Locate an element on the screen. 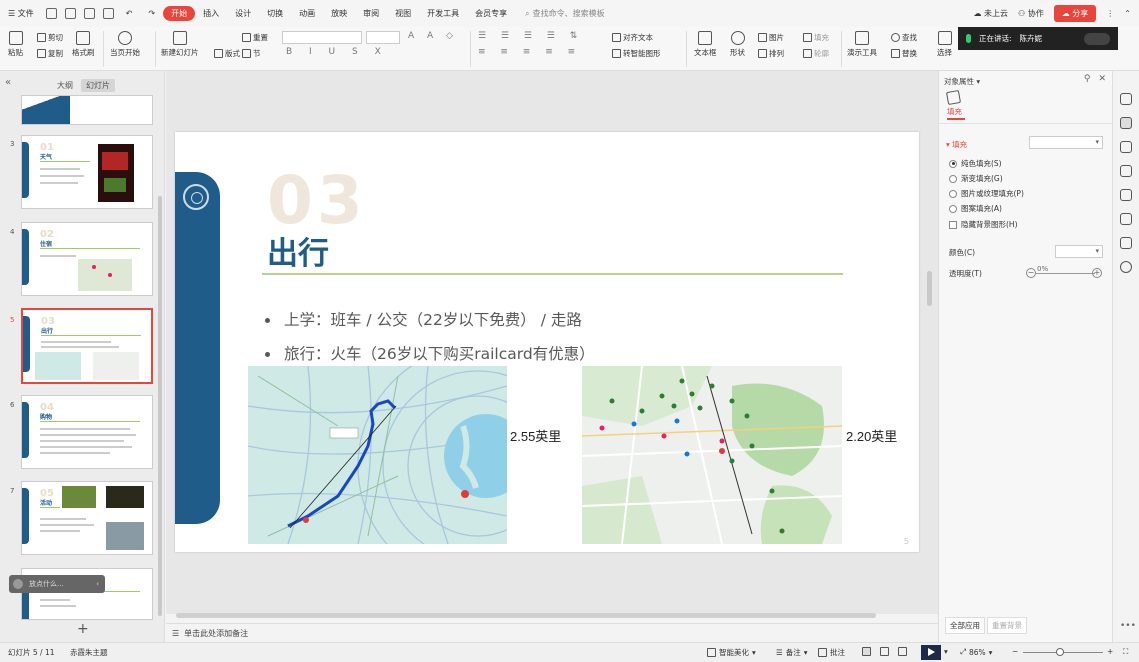  print-icon is located at coordinates (89, 13).